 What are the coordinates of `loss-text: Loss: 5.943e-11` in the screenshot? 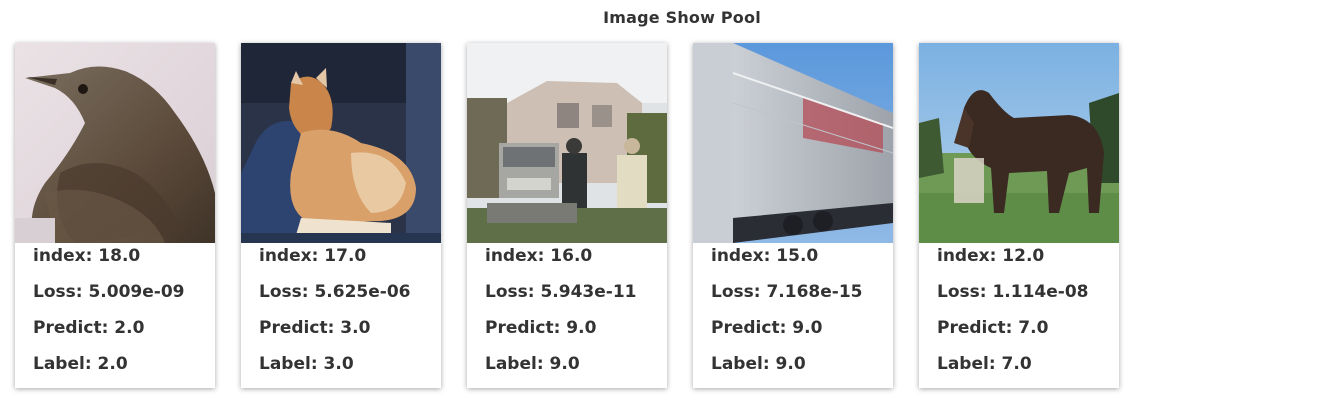 It's located at (561, 292).